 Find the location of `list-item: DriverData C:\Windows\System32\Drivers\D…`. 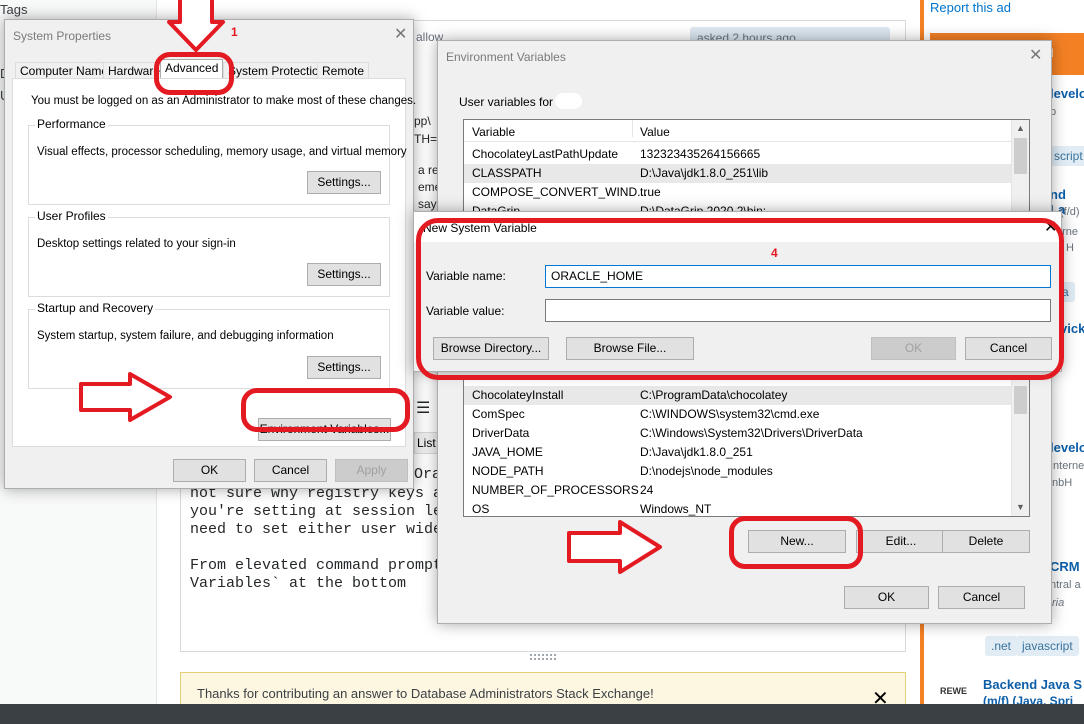

list-item: DriverData C:\Windows\System32\Drivers\D… is located at coordinates (737, 433).